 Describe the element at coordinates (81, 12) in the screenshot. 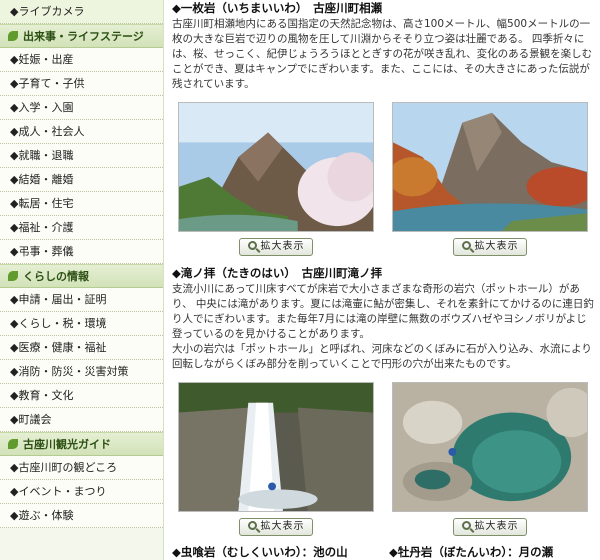

I see `sidebar-item-live-camera: ◆ライブカメラ` at that location.